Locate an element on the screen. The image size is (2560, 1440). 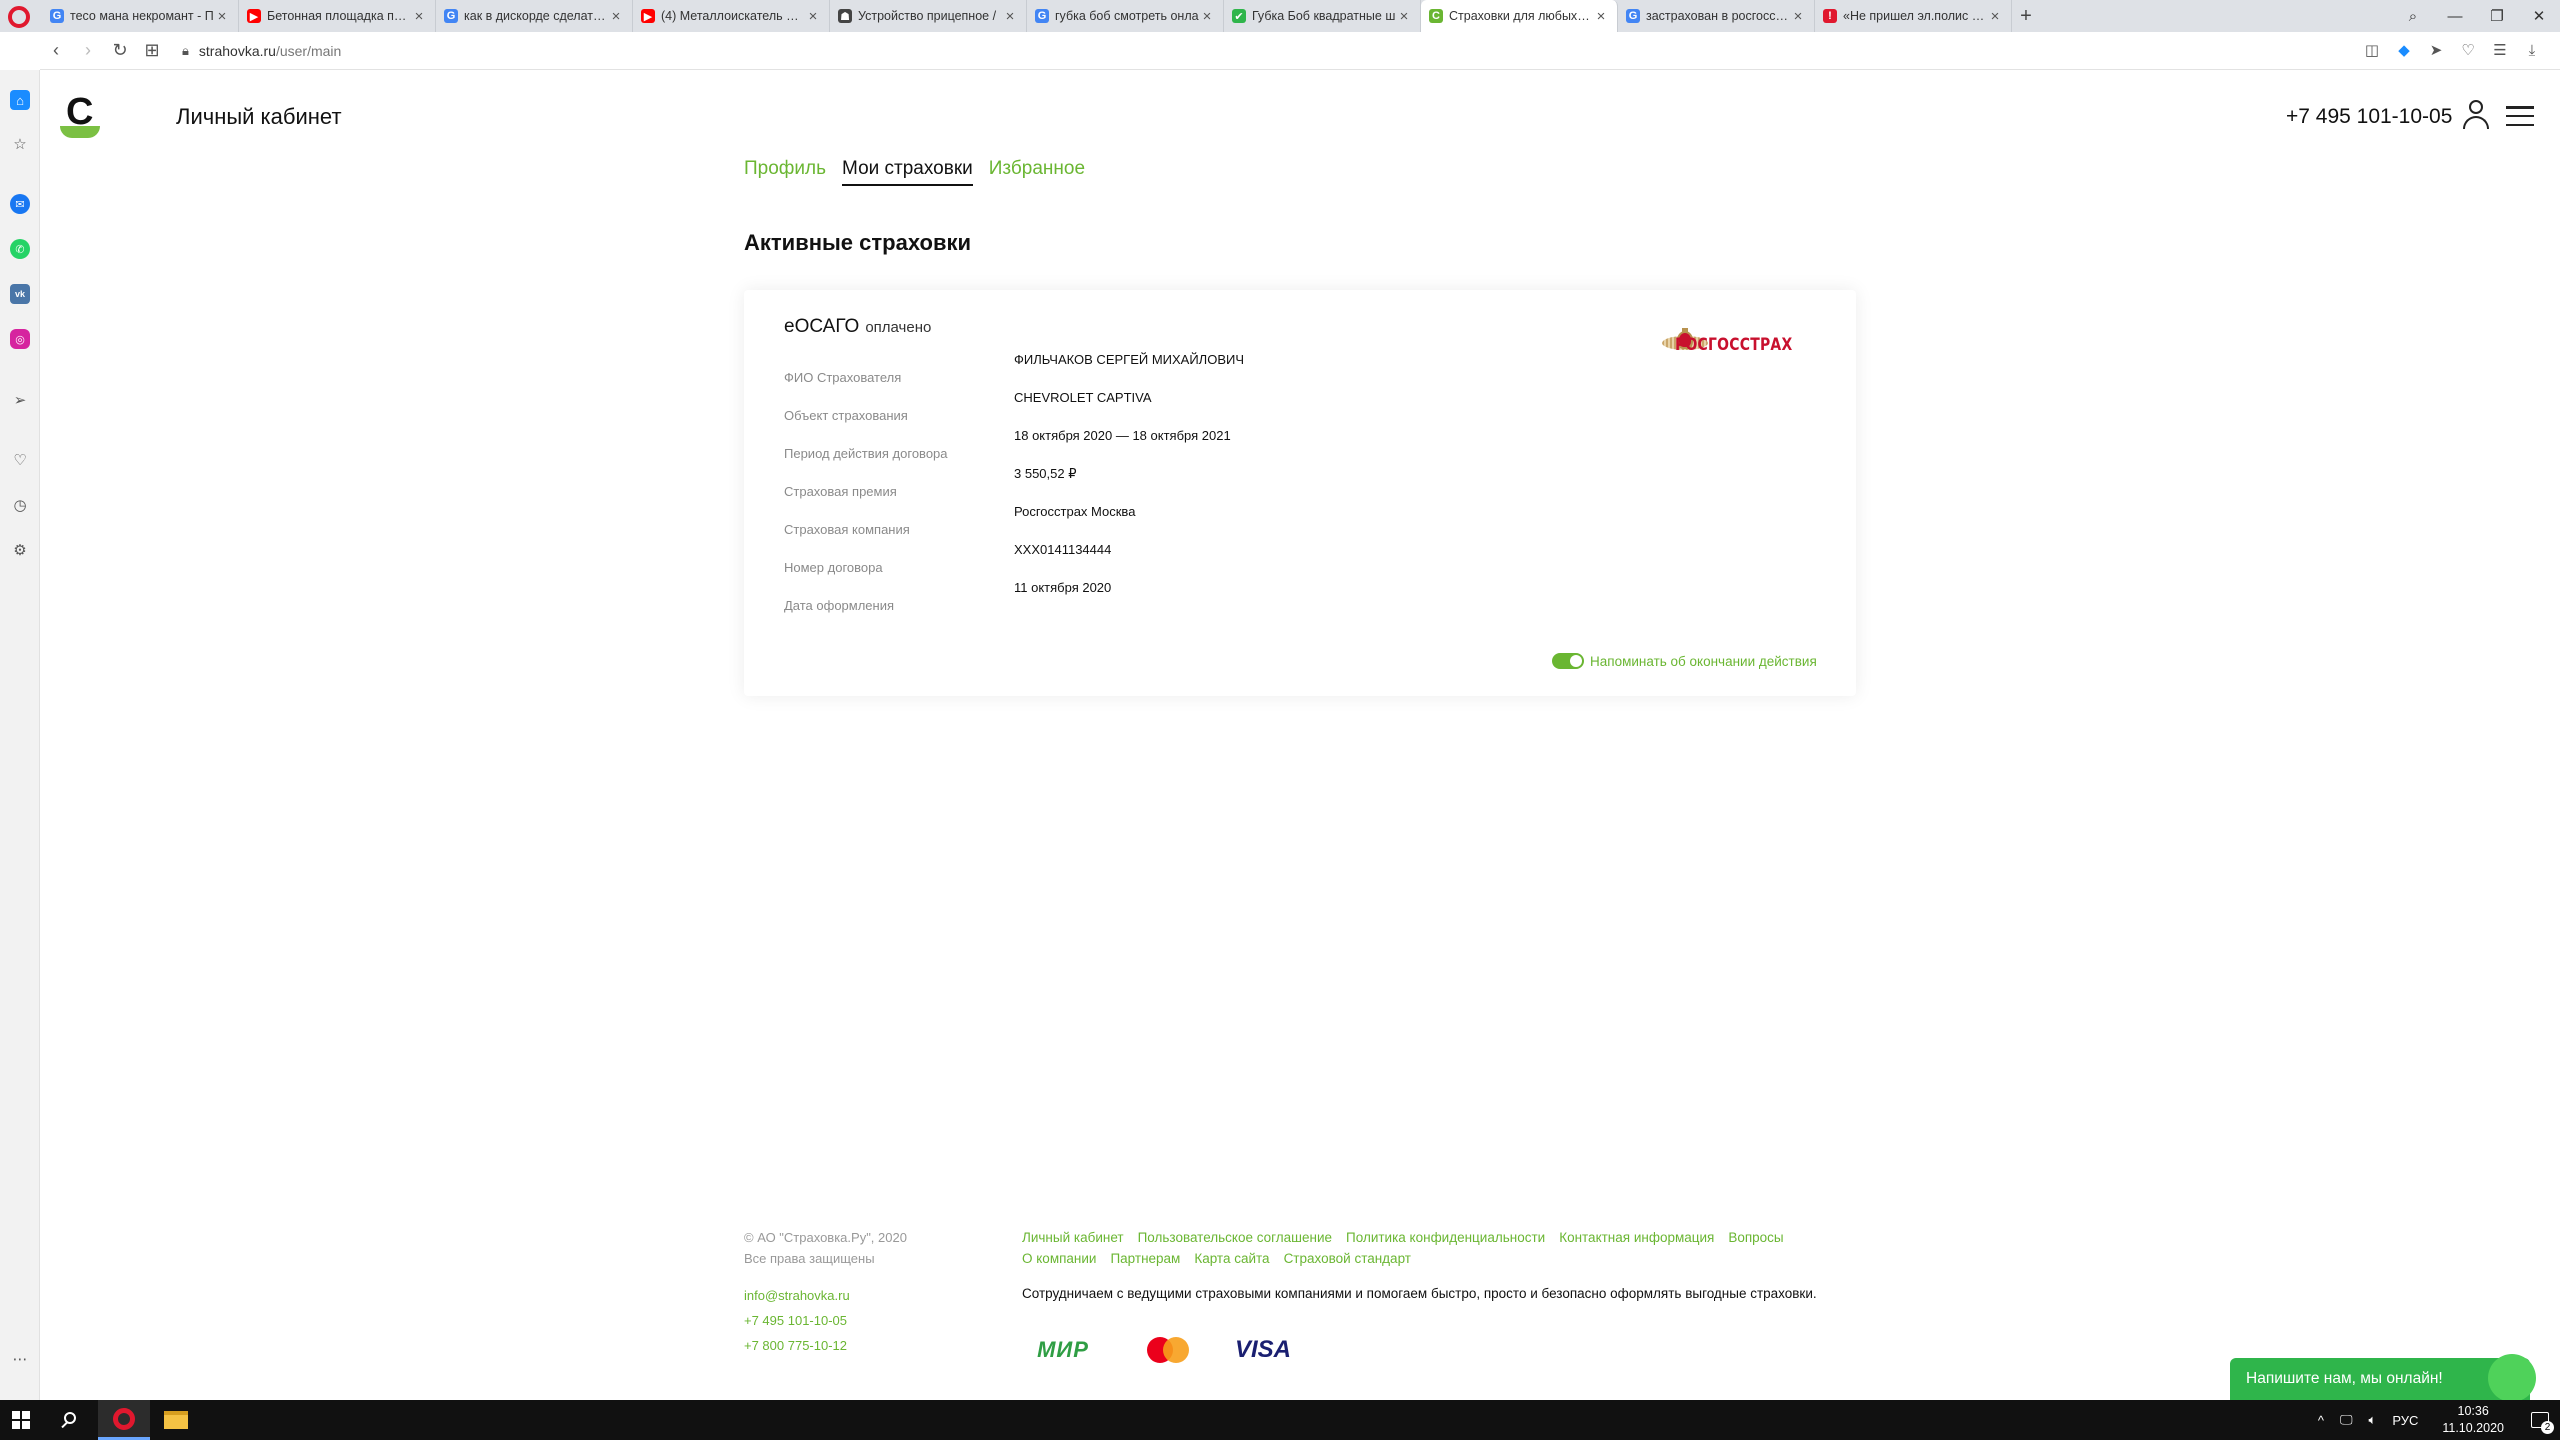
footer-link: Вопросы is located at coordinates (1755, 1237).